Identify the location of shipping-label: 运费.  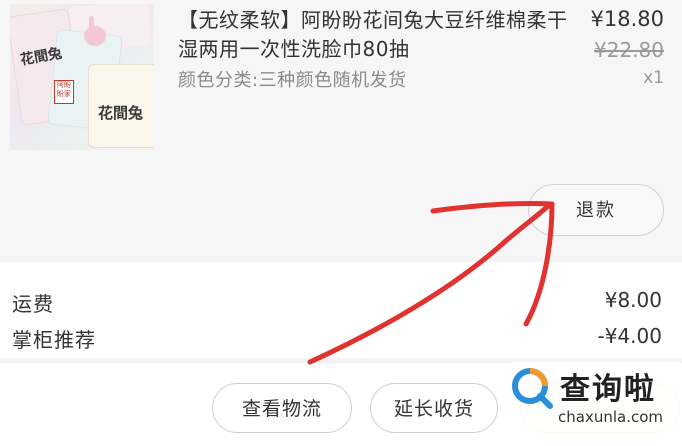
(33, 304).